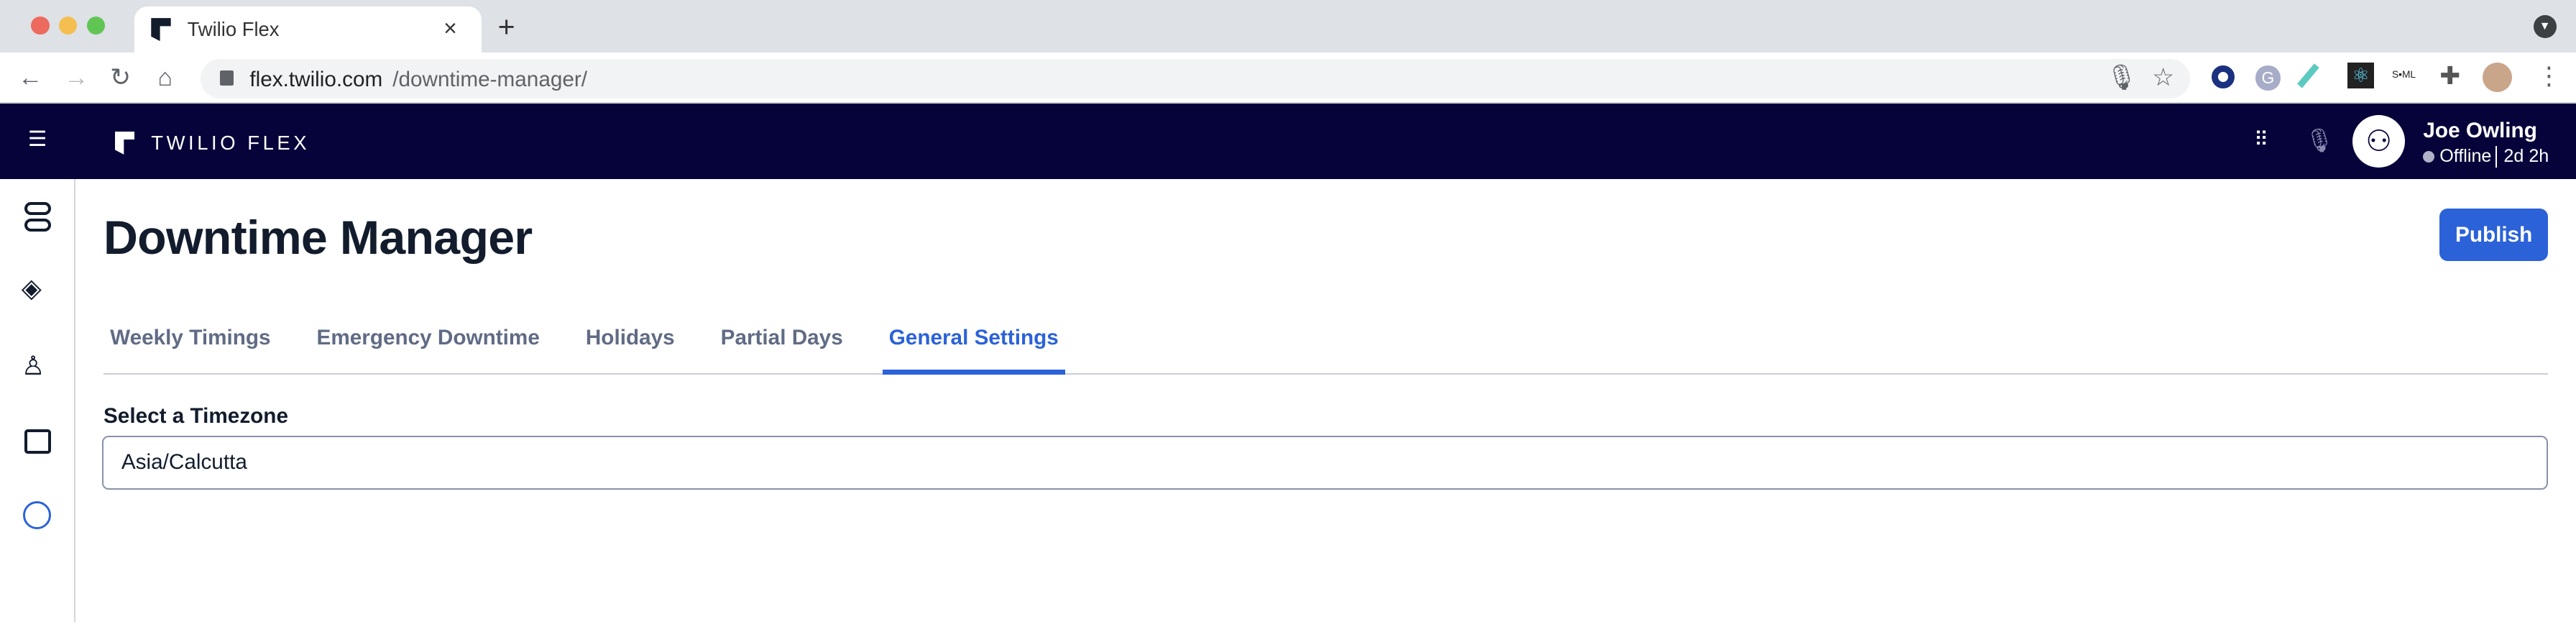  What do you see at coordinates (428, 342) in the screenshot?
I see `tab-emergency-downtime: Emergency Downtime` at bounding box center [428, 342].